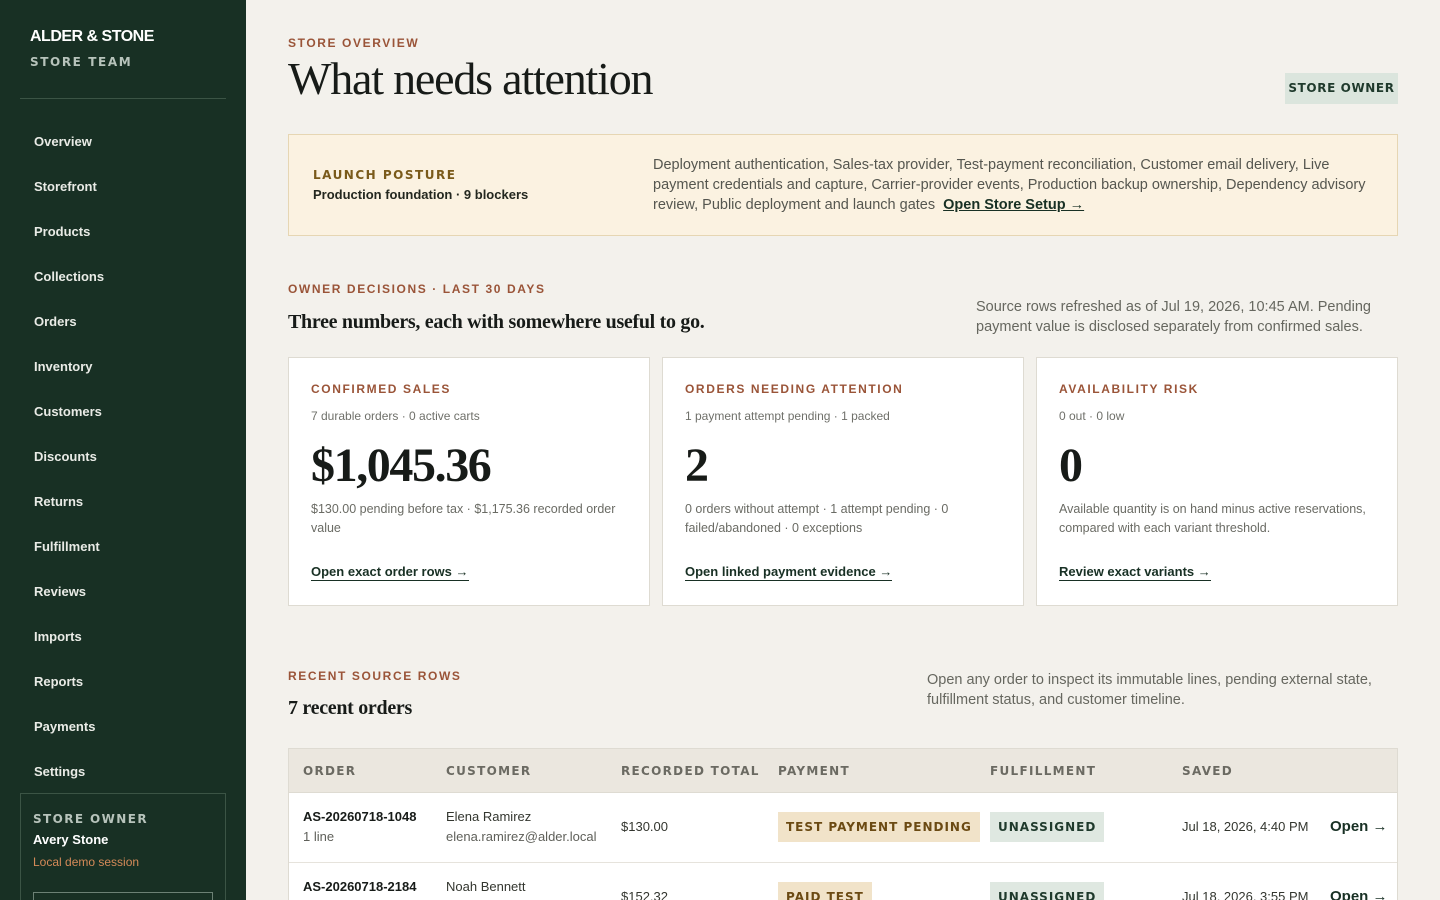  What do you see at coordinates (401, 465) in the screenshot?
I see `card-value: $1,045.36` at bounding box center [401, 465].